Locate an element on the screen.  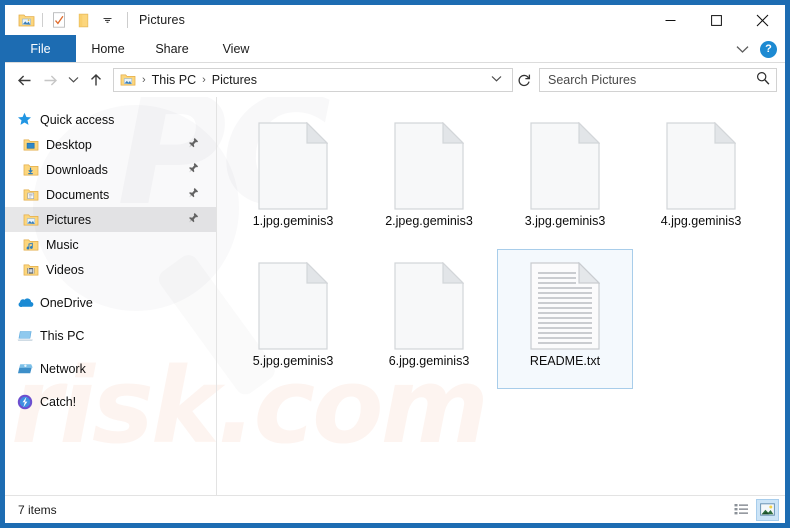
file-item: 2.jpeg.geminis3 is located at coordinates (429, 179).